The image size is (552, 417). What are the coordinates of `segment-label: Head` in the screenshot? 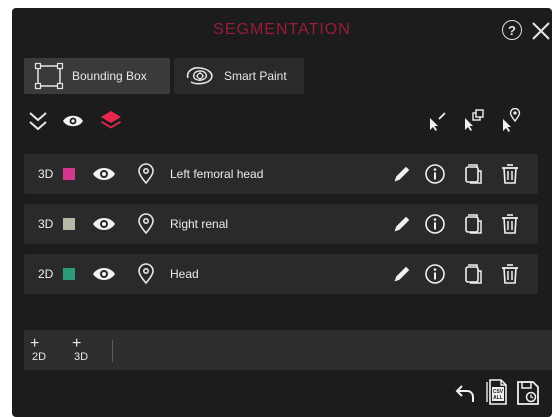 It's located at (184, 274).